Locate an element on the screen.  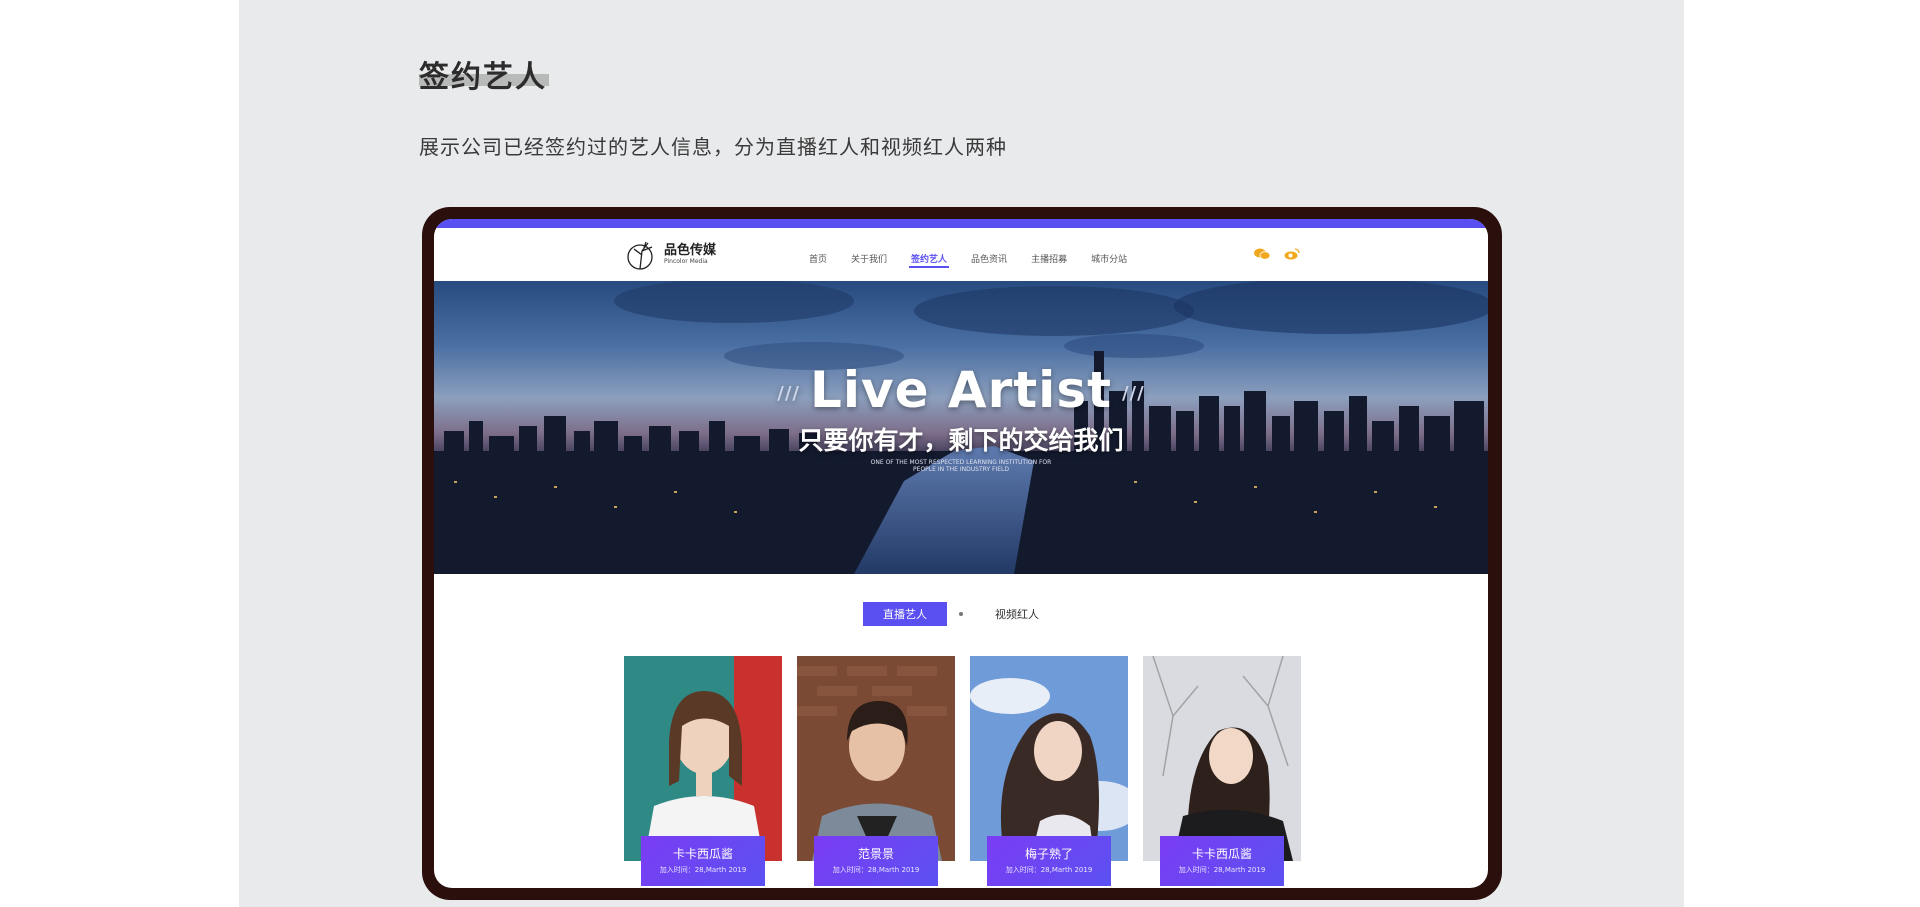
hero-slash-right: /// is located at coordinates (1133, 393).